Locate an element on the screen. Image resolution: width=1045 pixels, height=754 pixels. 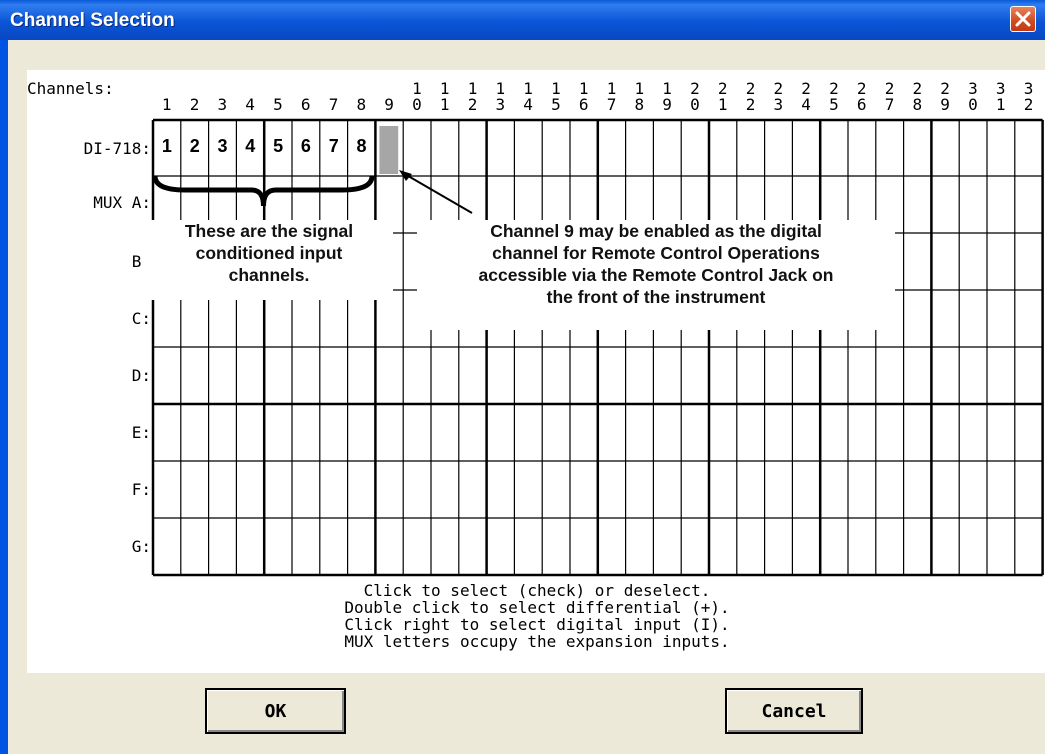
di718-cell-2: 2 is located at coordinates (195, 146).